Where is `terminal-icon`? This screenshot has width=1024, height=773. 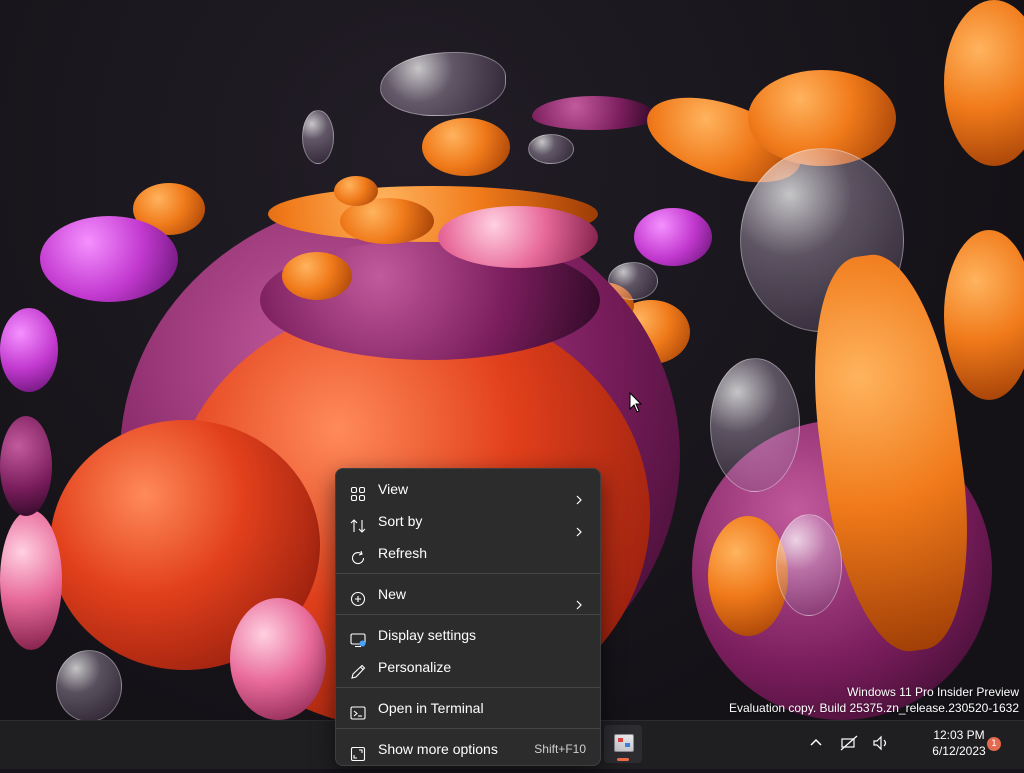 terminal-icon is located at coordinates (358, 710).